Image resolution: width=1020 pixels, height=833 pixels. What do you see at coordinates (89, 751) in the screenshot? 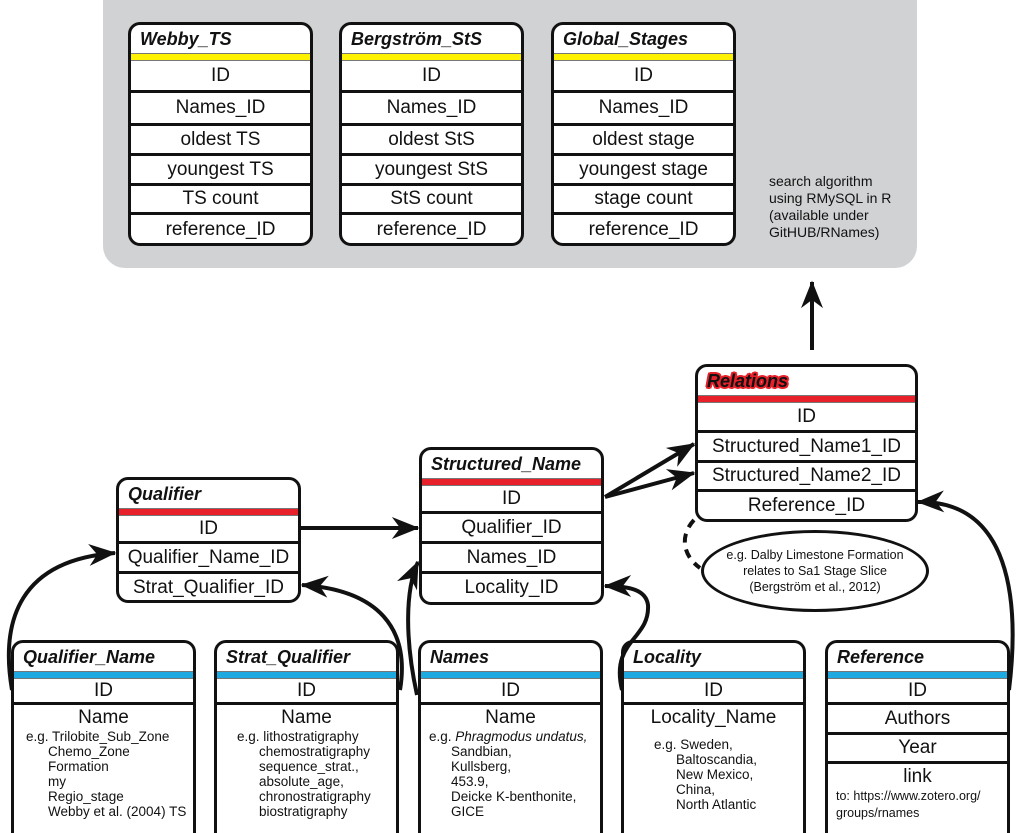
I see `example-line: Chemo_Zone` at bounding box center [89, 751].